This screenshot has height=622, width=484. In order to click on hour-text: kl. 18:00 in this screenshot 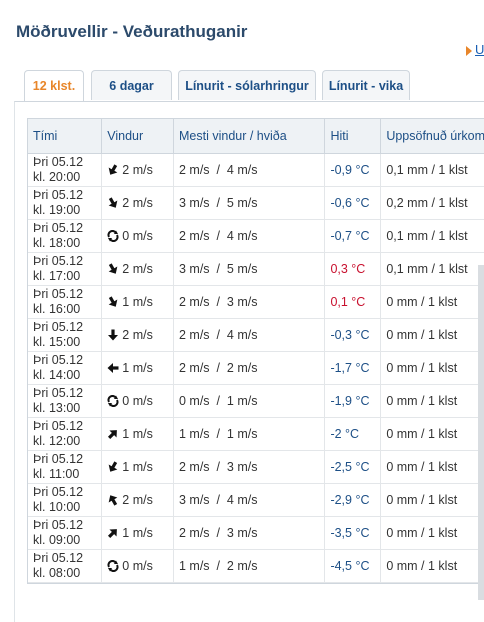, I will do `click(57, 243)`.